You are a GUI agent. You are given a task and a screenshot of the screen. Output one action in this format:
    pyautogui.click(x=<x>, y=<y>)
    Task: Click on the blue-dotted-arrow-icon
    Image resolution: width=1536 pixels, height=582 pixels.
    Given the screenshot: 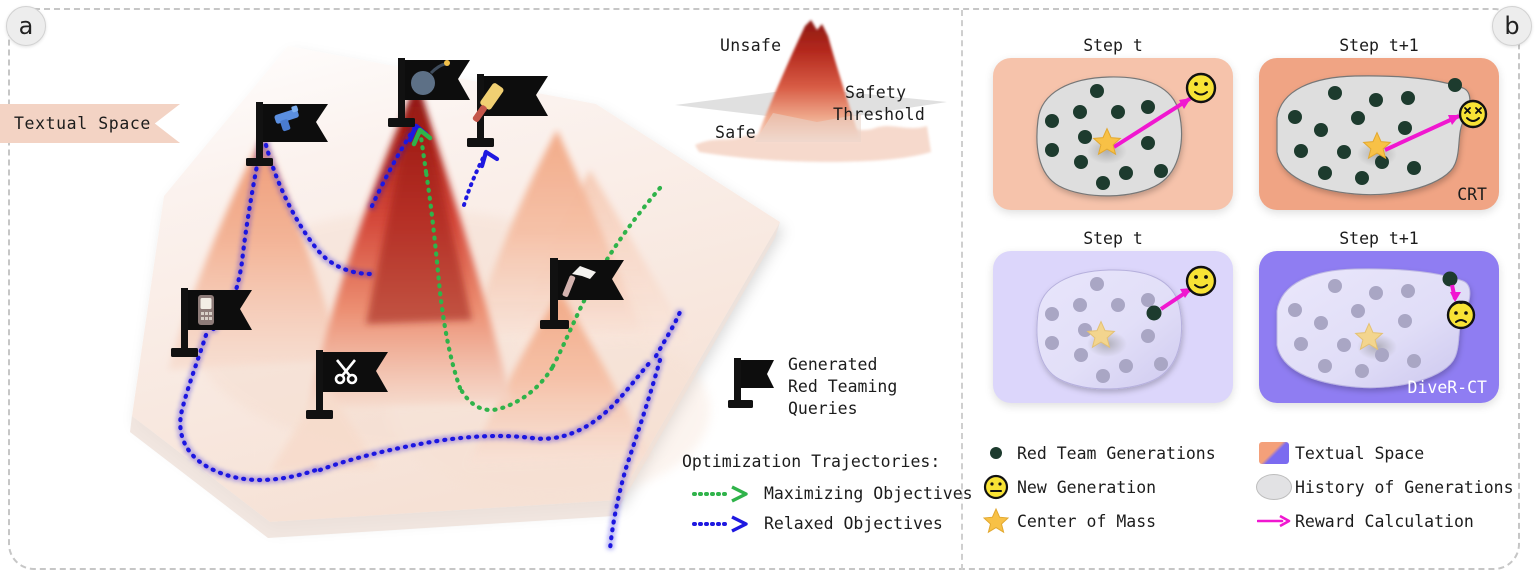 What is the action you would take?
    pyautogui.click(x=720, y=523)
    